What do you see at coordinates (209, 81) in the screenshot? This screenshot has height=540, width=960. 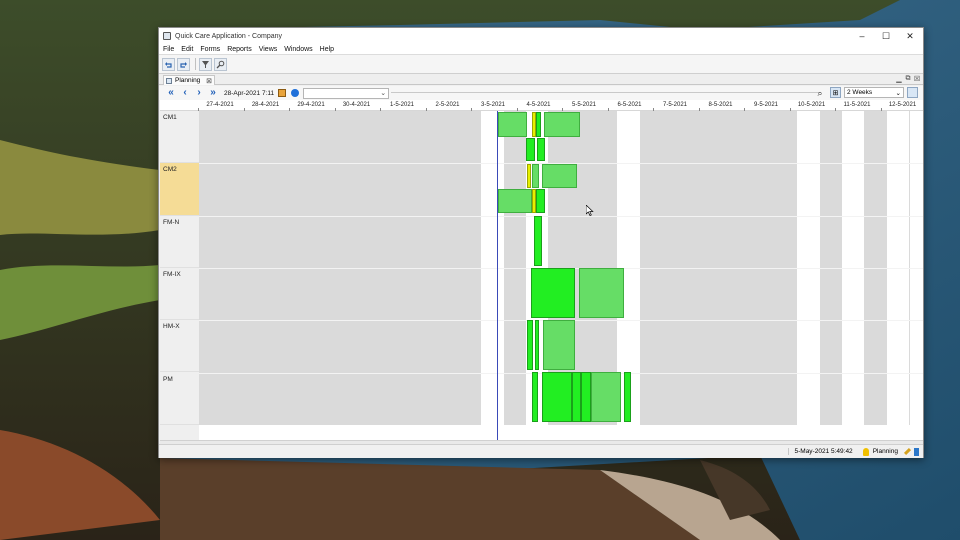 I see `tab-close-icon: ⊠` at bounding box center [209, 81].